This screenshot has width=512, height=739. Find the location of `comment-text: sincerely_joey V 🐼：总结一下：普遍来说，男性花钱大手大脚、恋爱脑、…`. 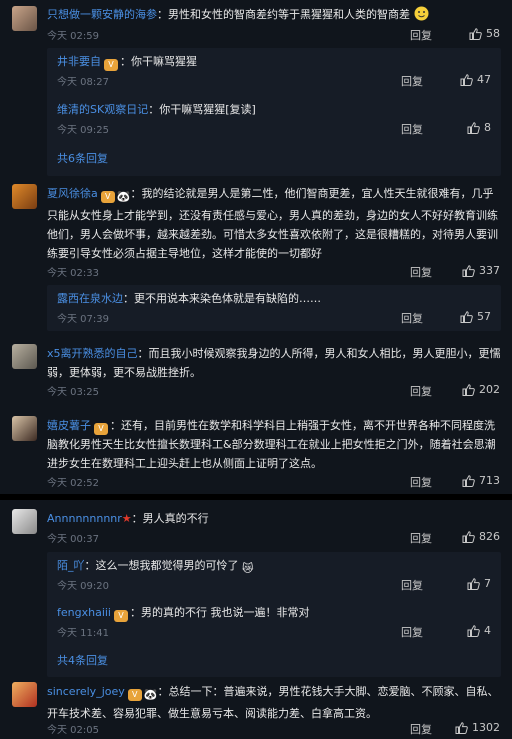

comment-text: sincerely_joey V 🐼：总结一下：普遍来说，男性花钱大手大脚、恋爱脑、… is located at coordinates (273, 702).